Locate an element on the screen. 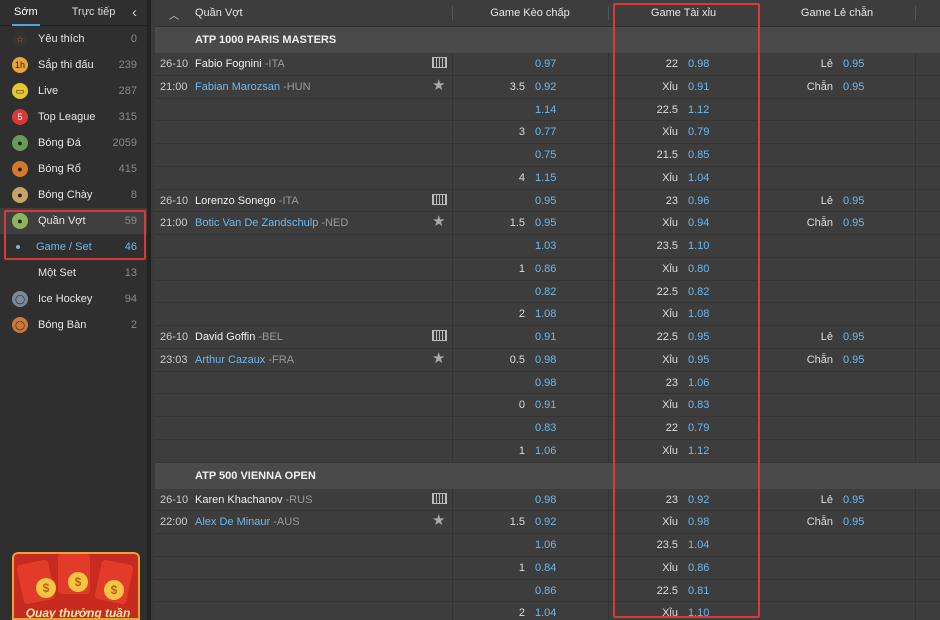 Image resolution: width=940 pixels, height=620 pixels. chevron-left-icon: ‹ is located at coordinates (134, 12).